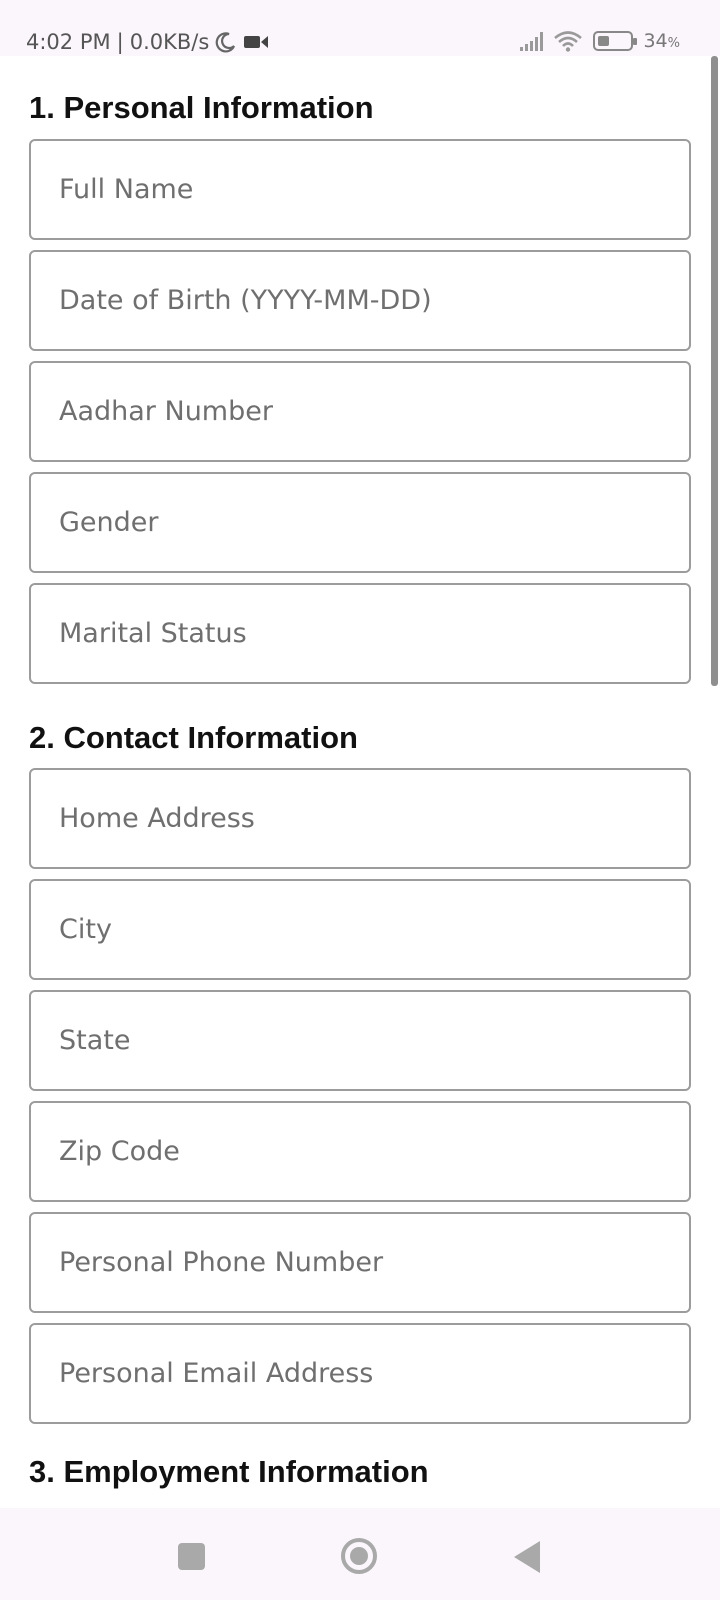  I want to click on zip-code-input, so click(374, 1151).